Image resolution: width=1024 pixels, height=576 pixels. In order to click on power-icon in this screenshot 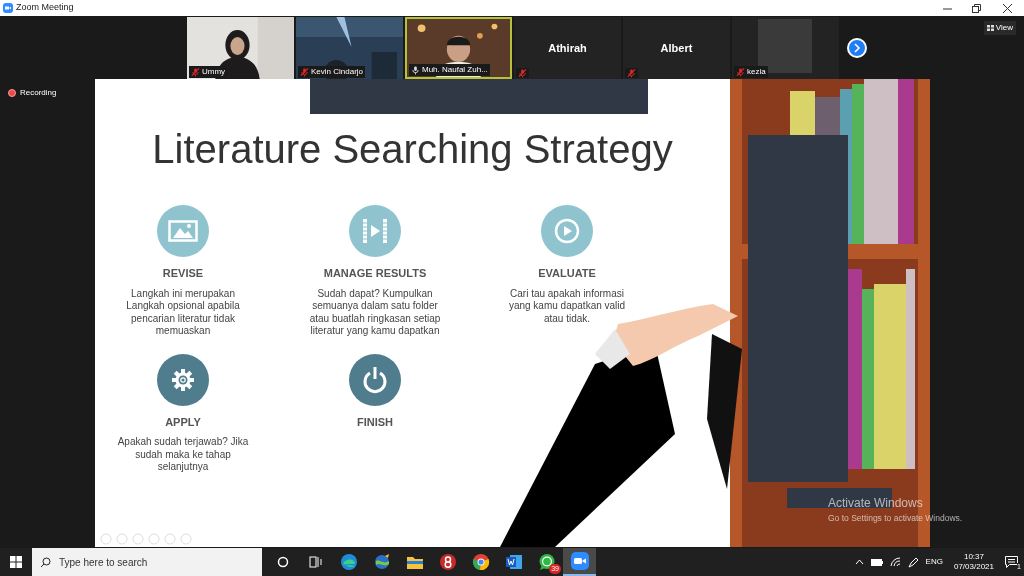, I will do `click(375, 379)`.